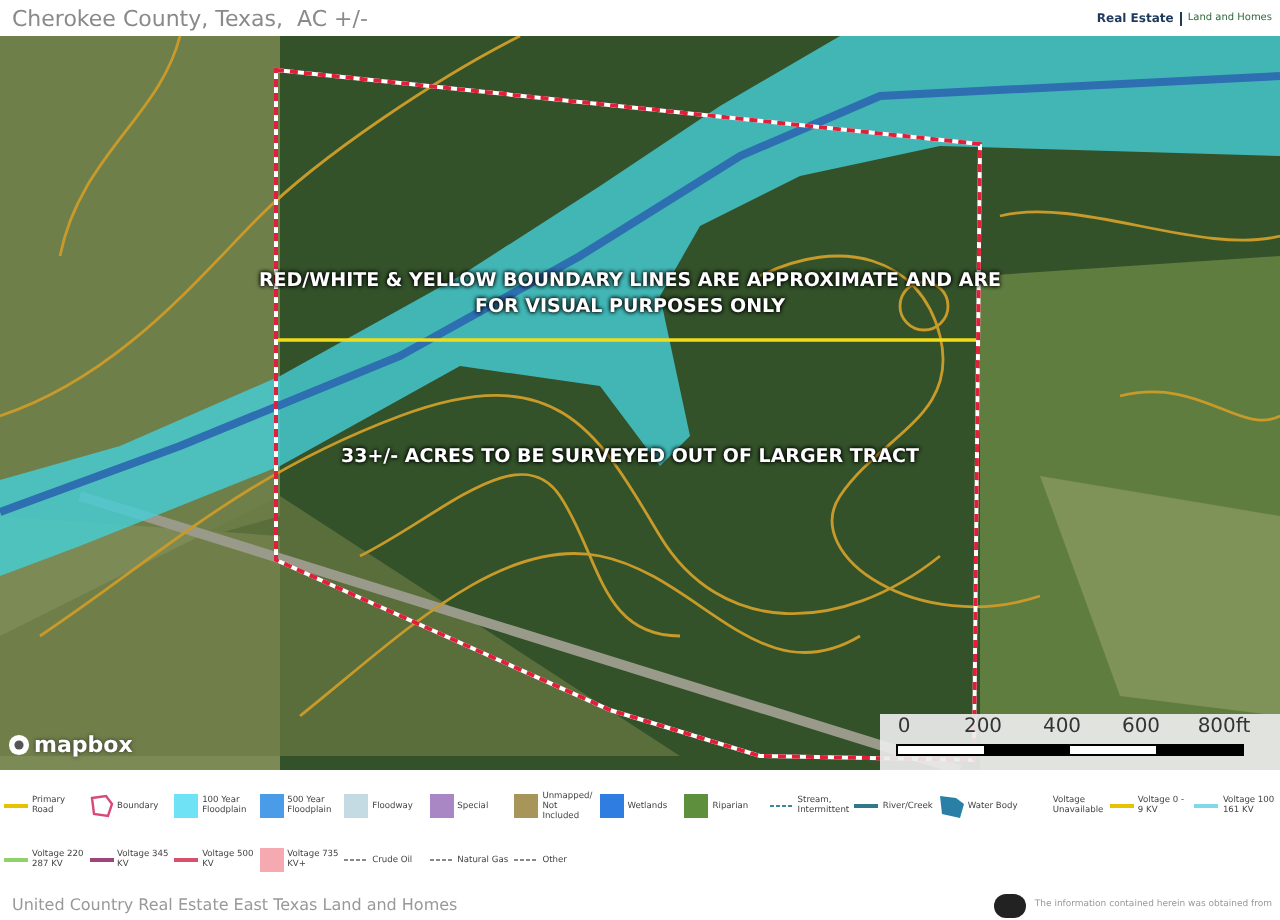  Describe the element at coordinates (1224, 727) in the screenshot. I see `scale-label: 800ft` at that location.